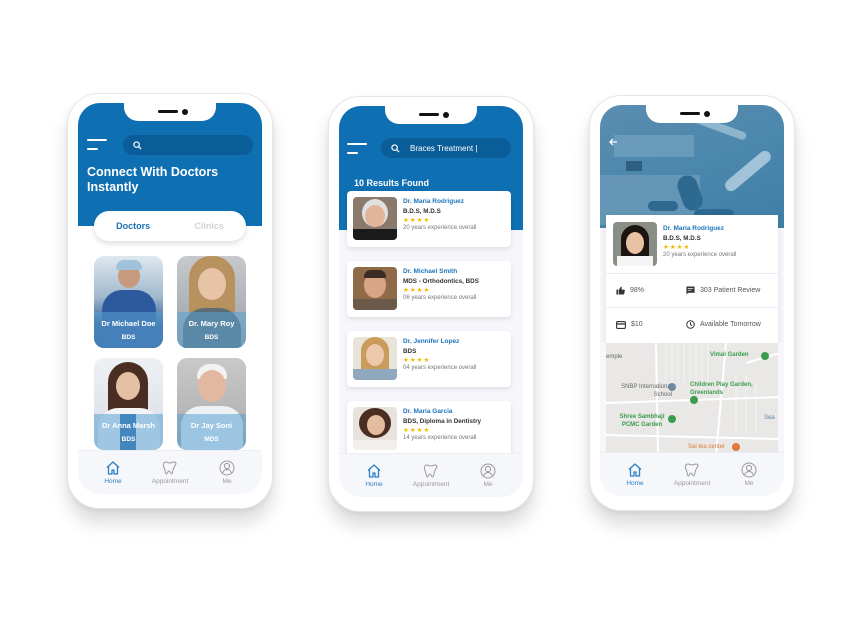  Describe the element at coordinates (440, 368) in the screenshot. I see `doctor-experience: 04 years experience overall` at that location.